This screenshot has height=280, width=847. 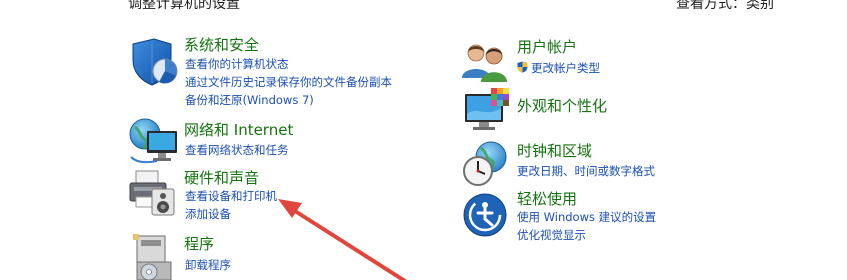 I want to click on category-clock-region: 时钟和区域, so click(x=554, y=151).